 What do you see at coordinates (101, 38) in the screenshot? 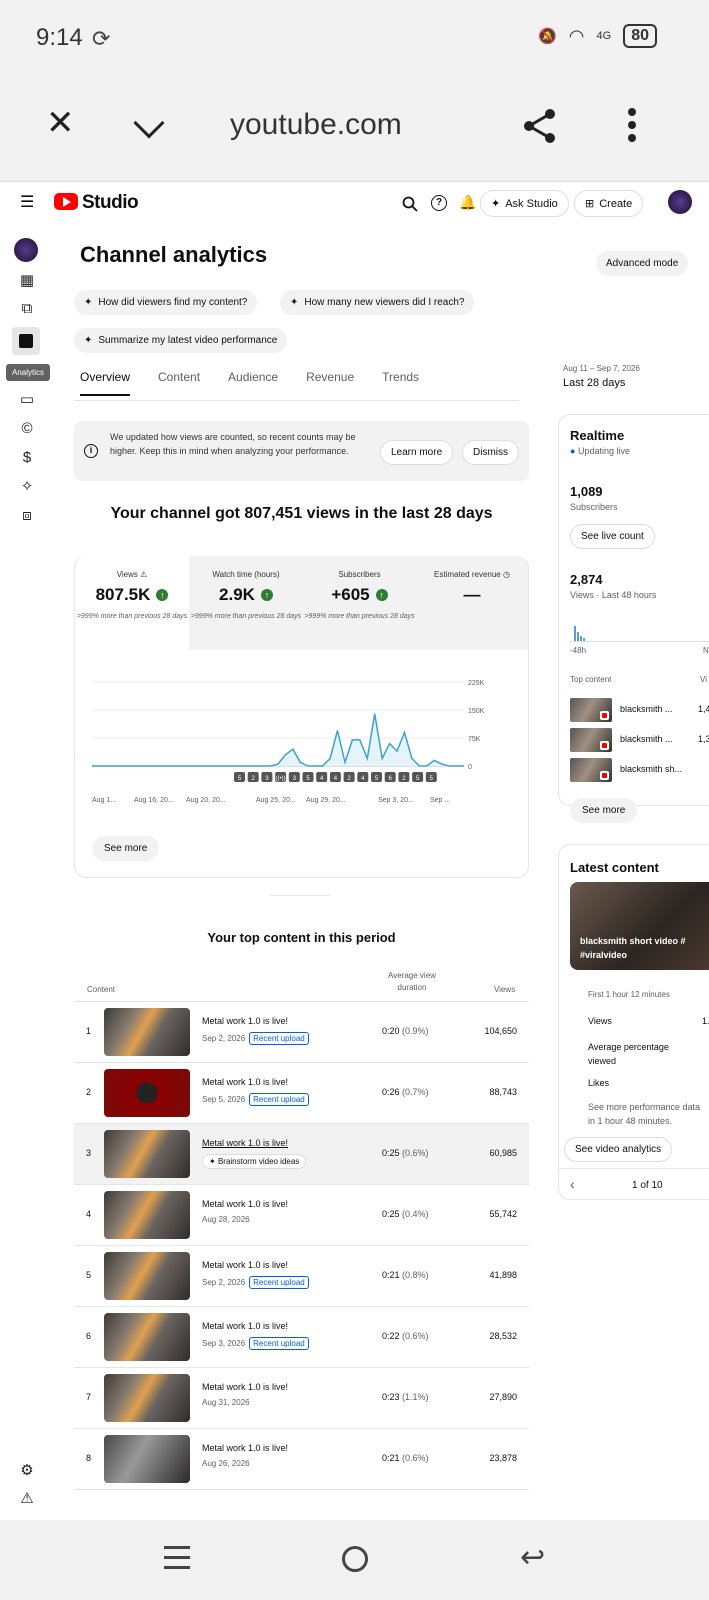
I see `sync-icon: ⟳` at bounding box center [101, 38].